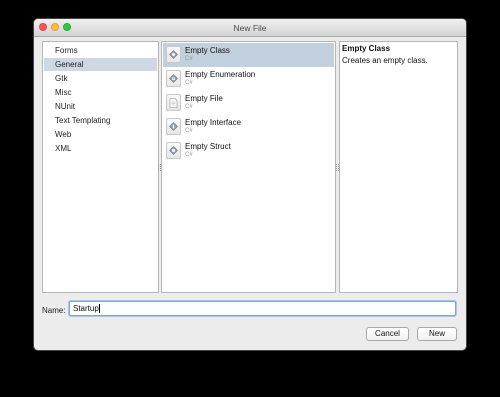 The width and height of the screenshot is (500, 397). I want to click on template-item-empty-interface: Empty Interface C#, so click(248, 127).